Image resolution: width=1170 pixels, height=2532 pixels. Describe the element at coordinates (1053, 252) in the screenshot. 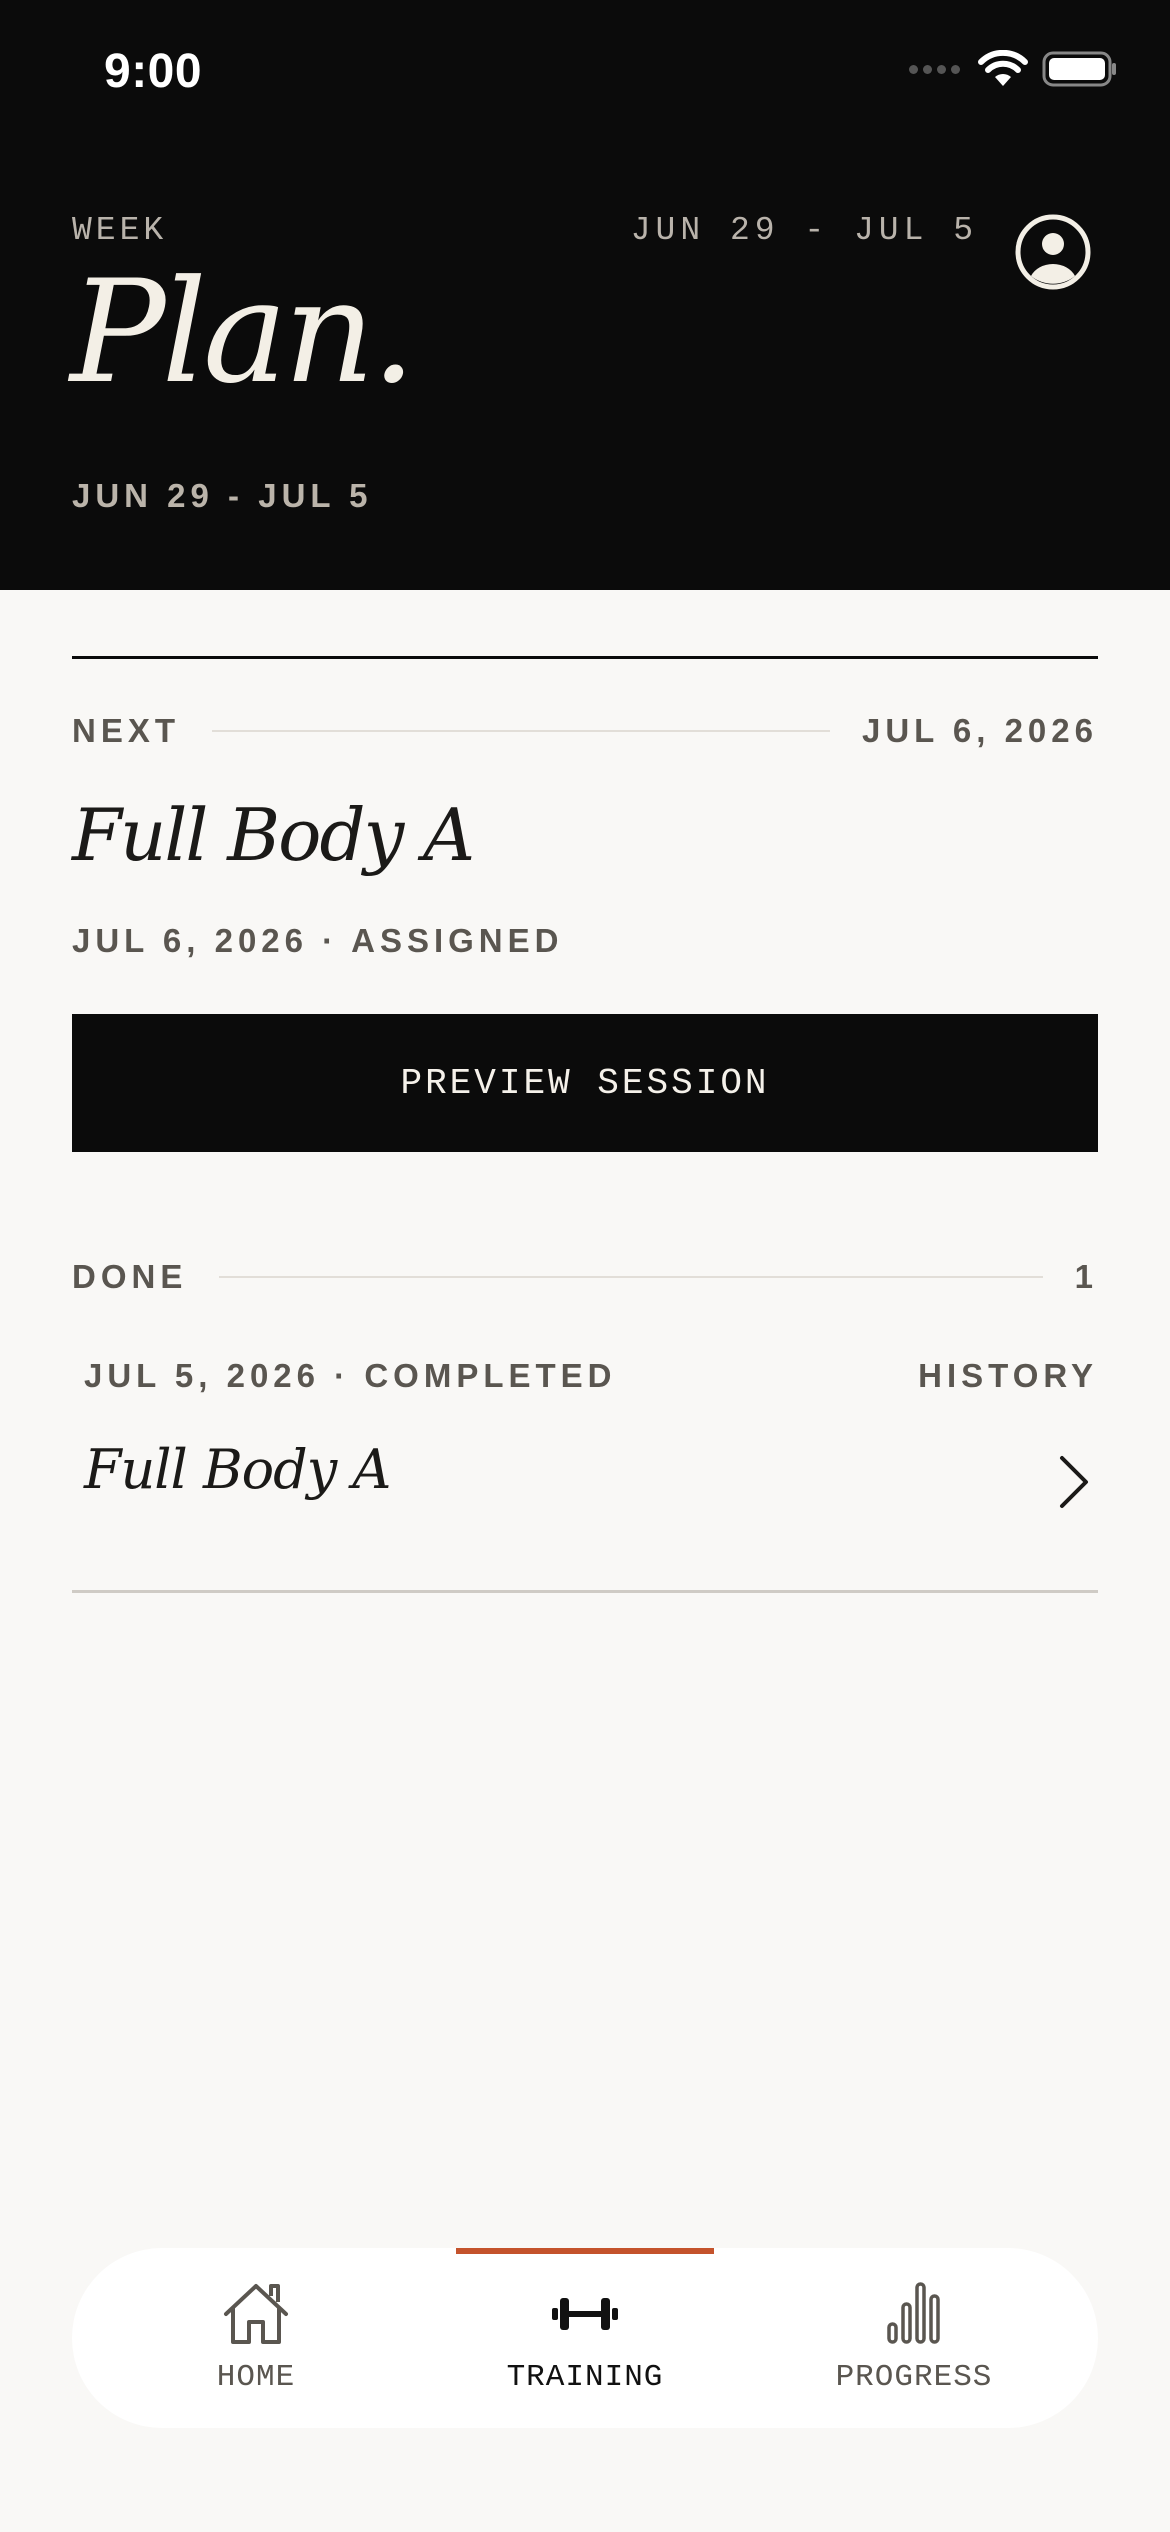

I see `profile-icon` at that location.